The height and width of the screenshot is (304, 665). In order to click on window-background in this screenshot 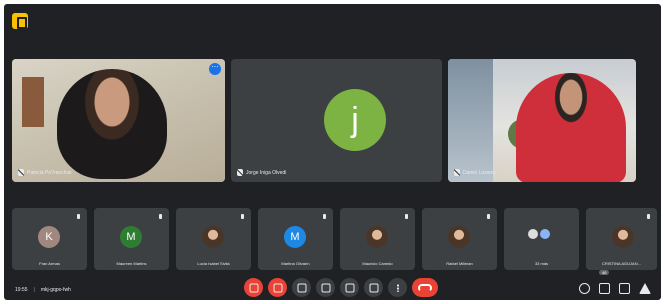, I will do `click(470, 120)`.